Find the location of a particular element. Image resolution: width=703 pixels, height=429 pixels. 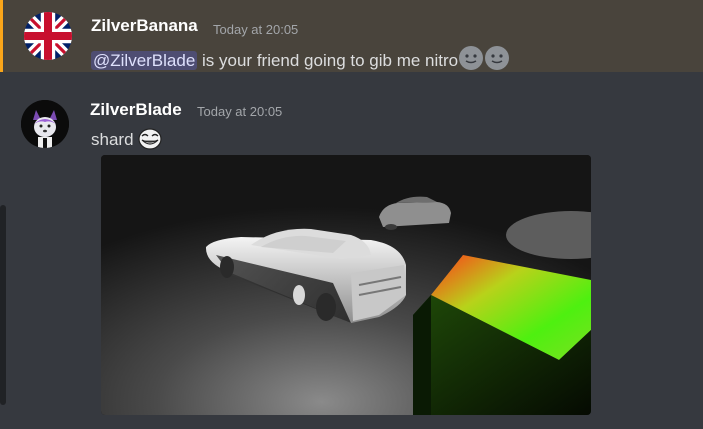

avatar-fox-icon is located at coordinates (45, 124).